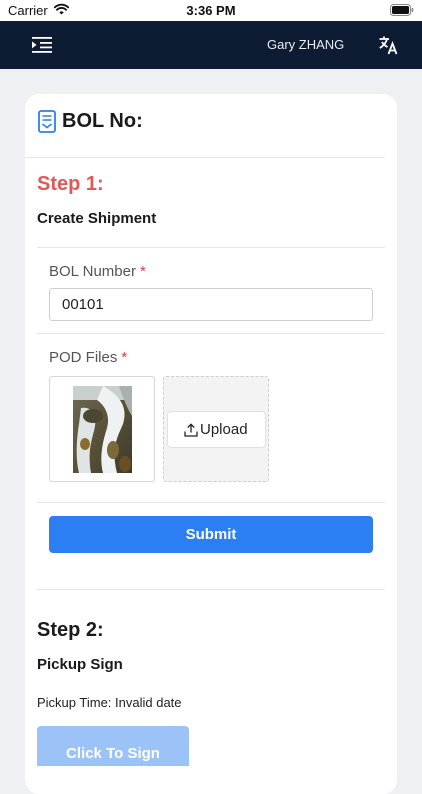 The width and height of the screenshot is (422, 794). Describe the element at coordinates (211, 45) in the screenshot. I see `top-nav-bar: Gary ZHANG` at that location.